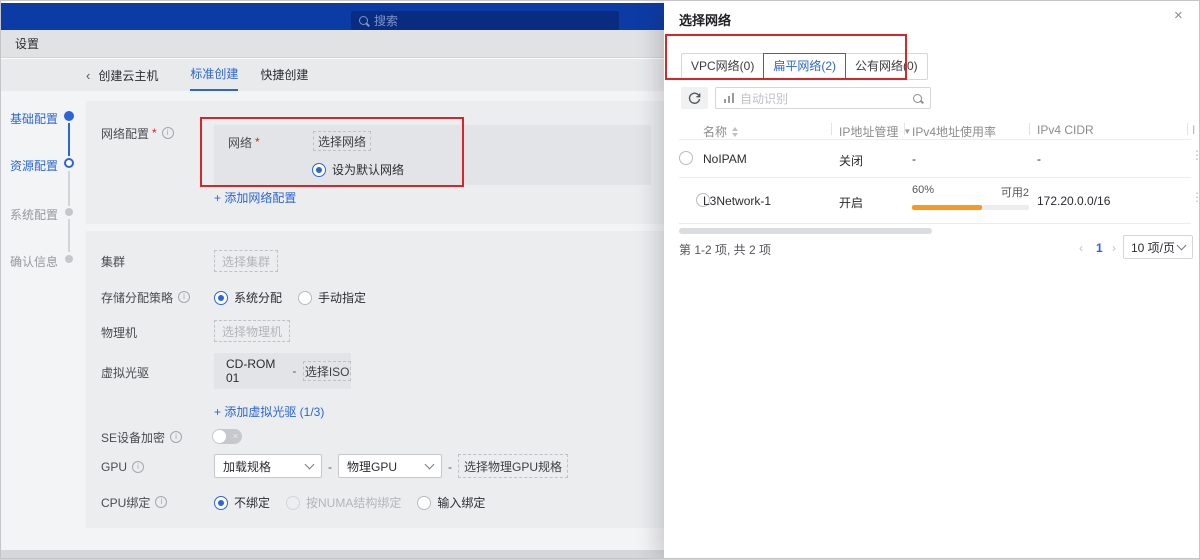  What do you see at coordinates (269, 411) in the screenshot?
I see `add-cdrom-link: + 添加虚拟光驱 (1/3)` at bounding box center [269, 411].